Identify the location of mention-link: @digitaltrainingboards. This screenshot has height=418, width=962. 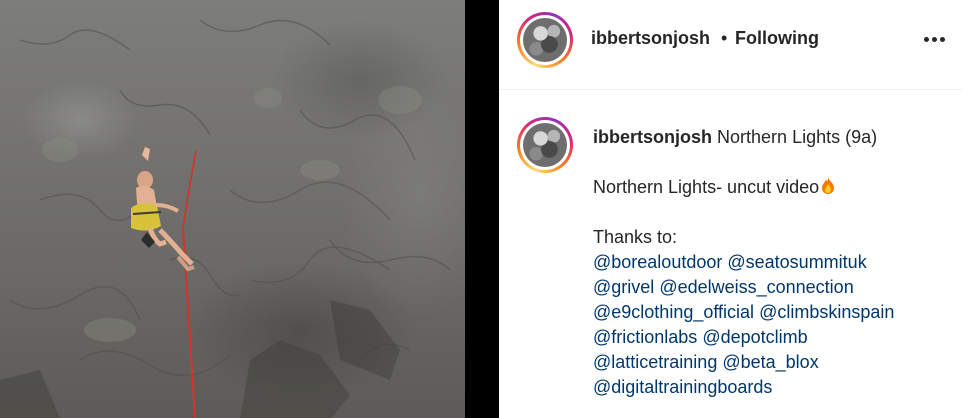
(682, 387).